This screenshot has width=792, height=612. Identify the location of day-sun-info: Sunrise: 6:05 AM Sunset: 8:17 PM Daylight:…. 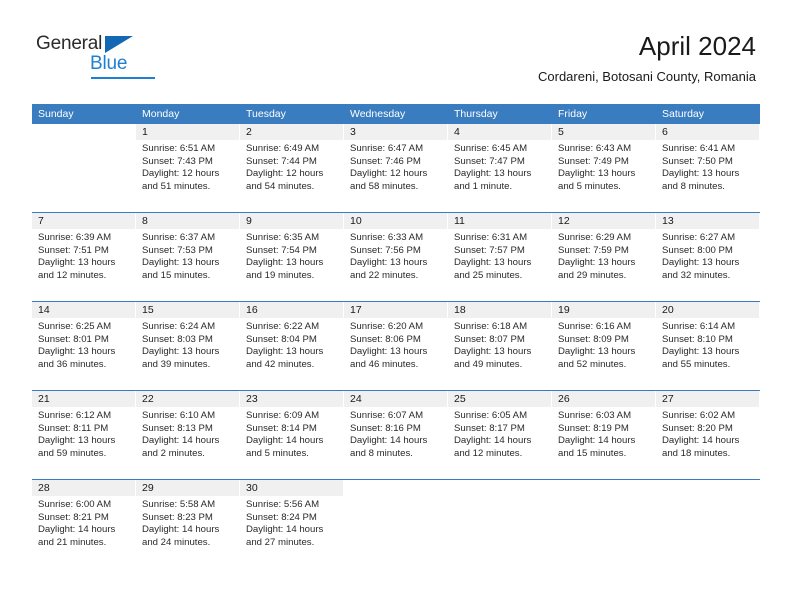
(499, 433).